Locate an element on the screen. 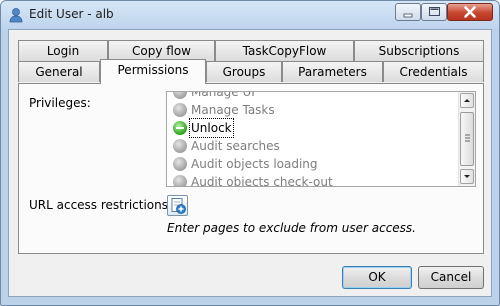 The width and height of the screenshot is (500, 306). scroll-down-button is located at coordinates (467, 176).